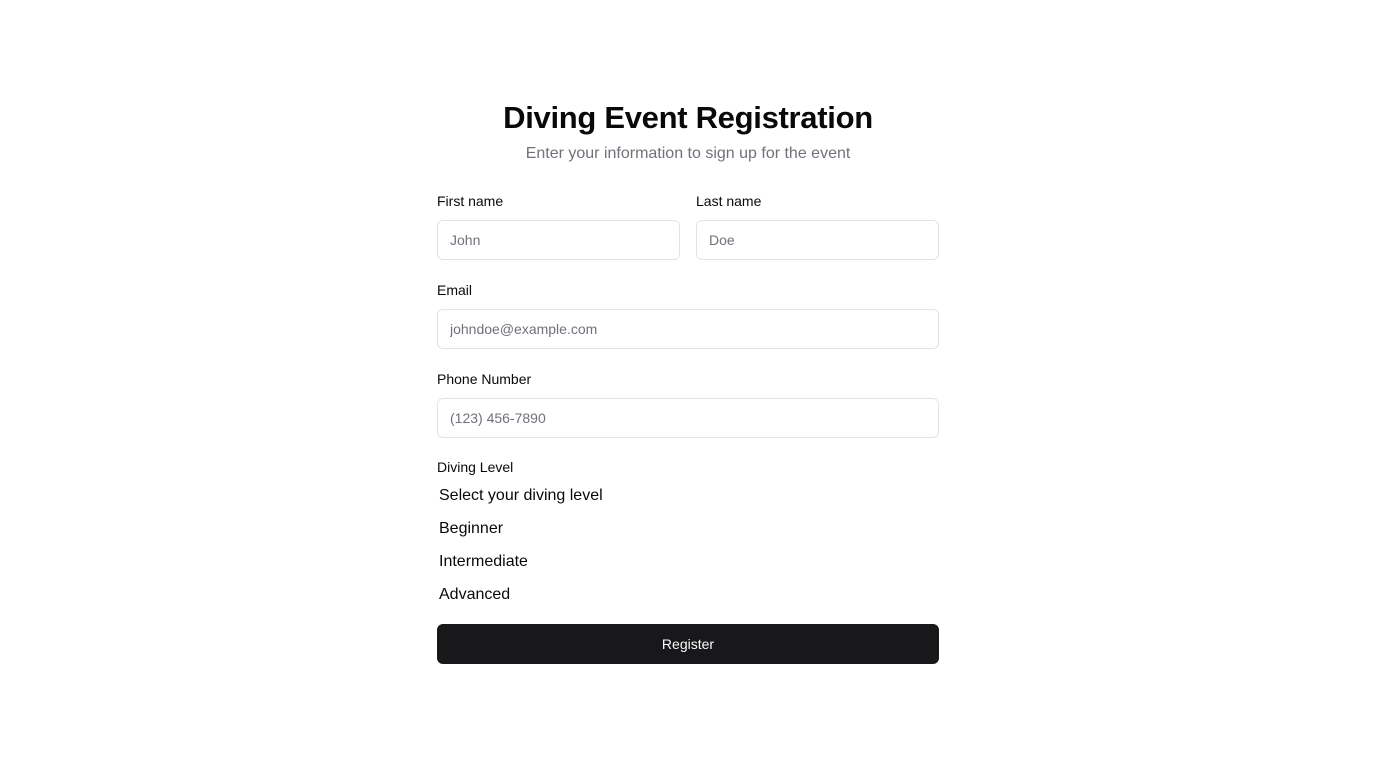 This screenshot has height=768, width=1376. I want to click on phone-input, so click(688, 418).